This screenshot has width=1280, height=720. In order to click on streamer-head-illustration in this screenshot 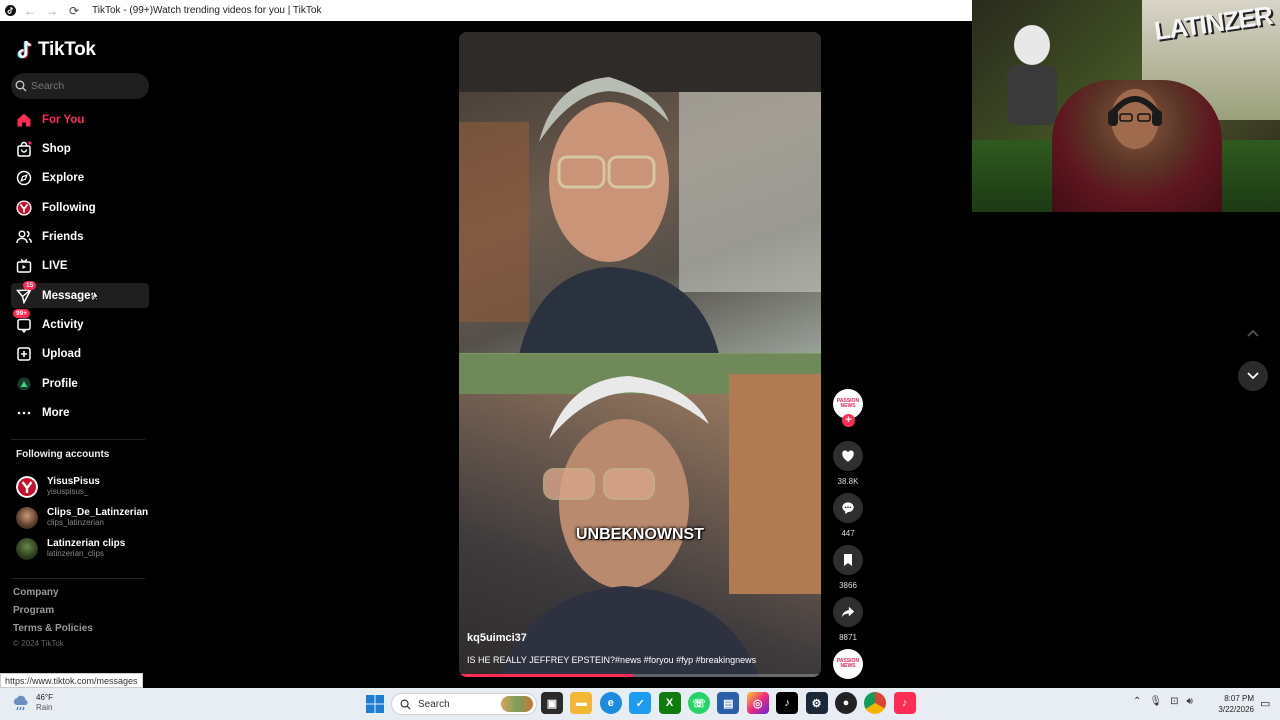, I will do `click(1135, 119)`.